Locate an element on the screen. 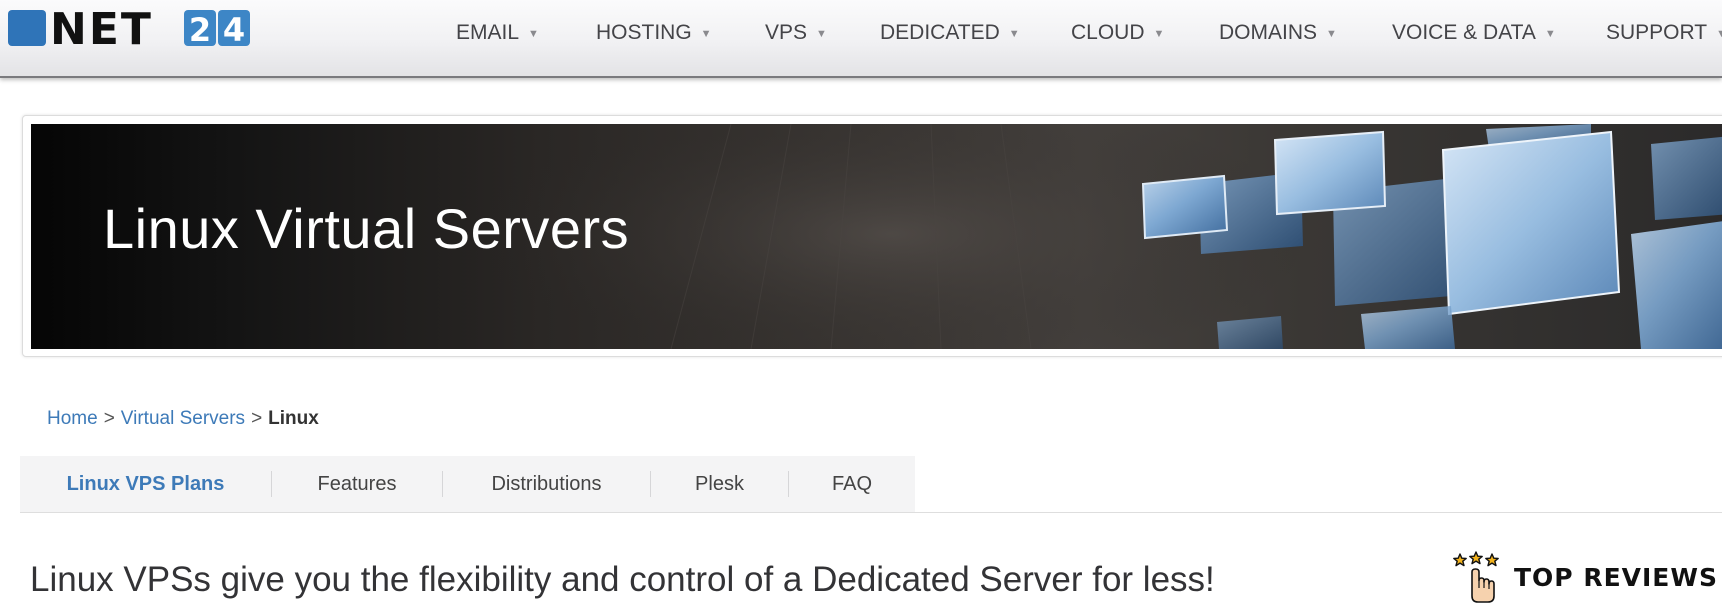  nav-item-domains: DOMAINS ▼ is located at coordinates (1305, 33).